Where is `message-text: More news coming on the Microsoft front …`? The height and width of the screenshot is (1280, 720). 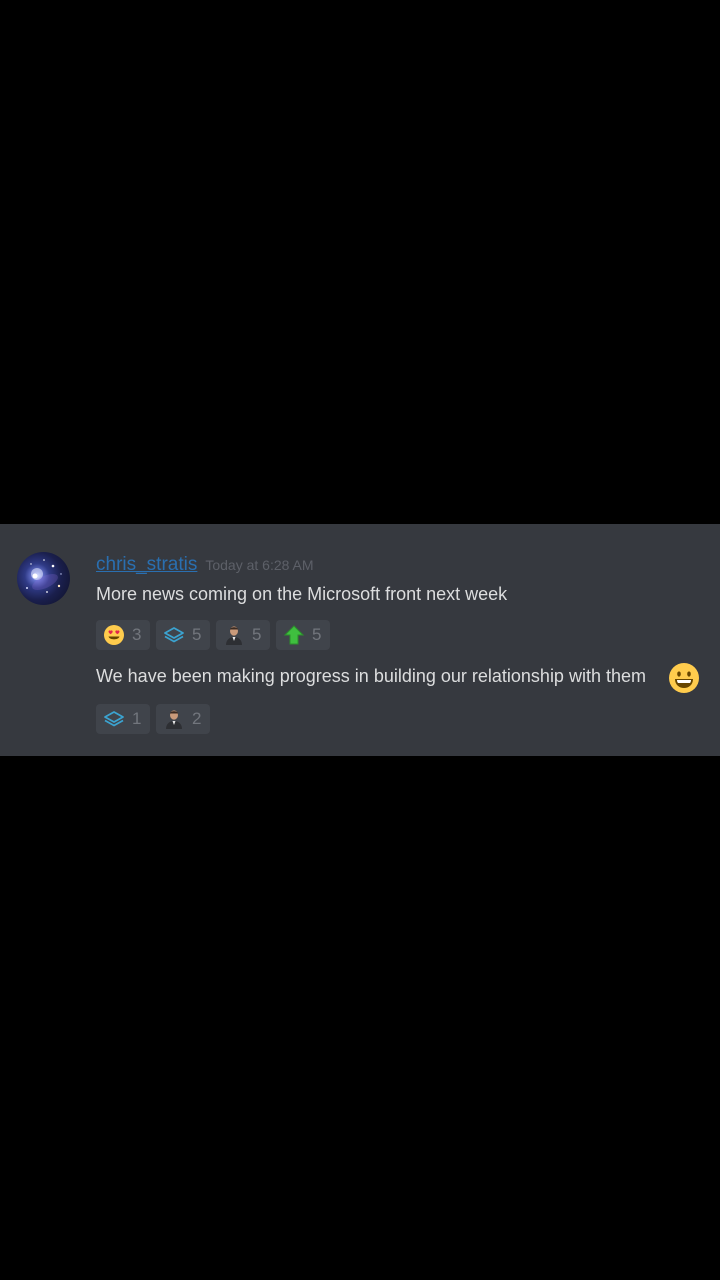
message-text: More news coming on the Microsoft front … is located at coordinates (302, 594).